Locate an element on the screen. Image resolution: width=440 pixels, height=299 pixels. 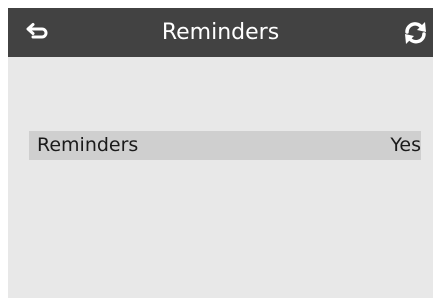
page-title: Reminders is located at coordinates (220, 32).